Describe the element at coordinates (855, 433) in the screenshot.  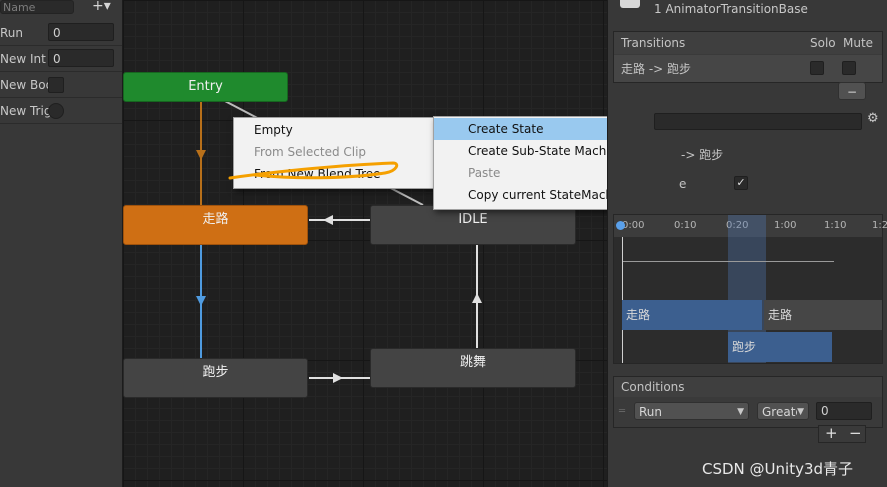
I see `remove-condition-button: −` at that location.